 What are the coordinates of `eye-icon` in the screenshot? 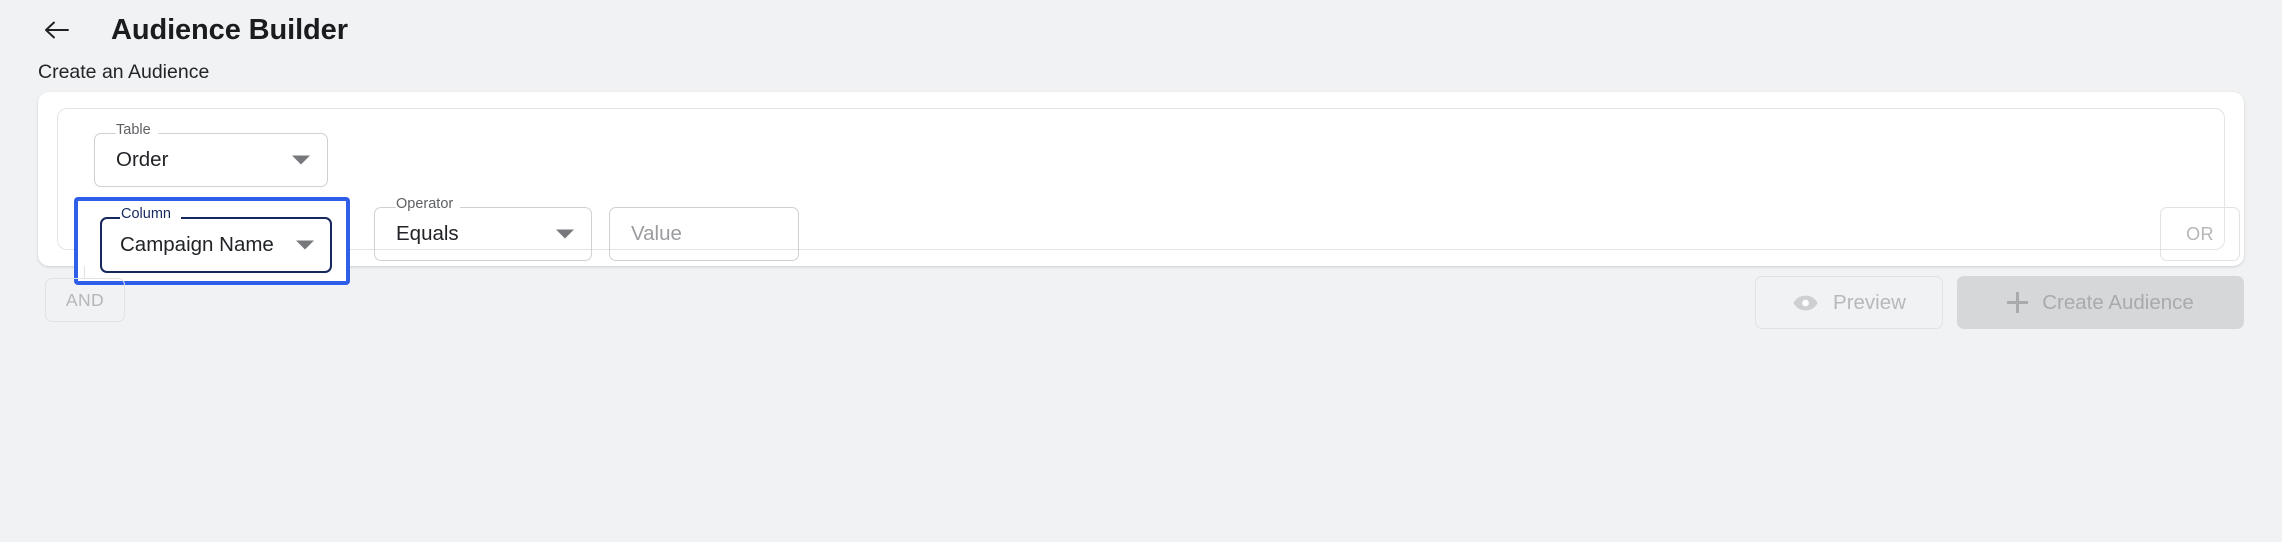 It's located at (1805, 303).